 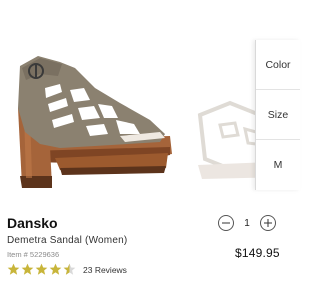 I want to click on star-half-icon, so click(x=69, y=269).